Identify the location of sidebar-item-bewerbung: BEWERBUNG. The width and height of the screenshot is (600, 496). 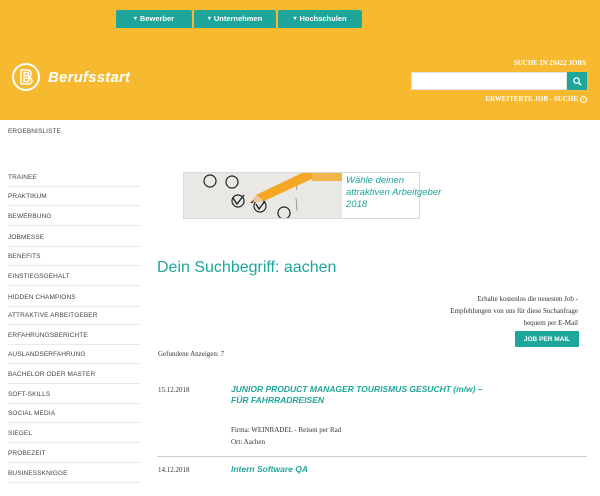
(30, 216).